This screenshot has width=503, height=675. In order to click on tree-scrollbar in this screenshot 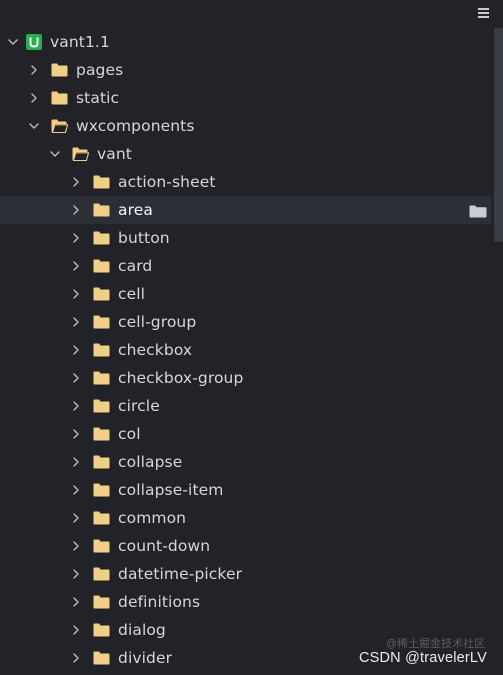, I will do `click(498, 135)`.